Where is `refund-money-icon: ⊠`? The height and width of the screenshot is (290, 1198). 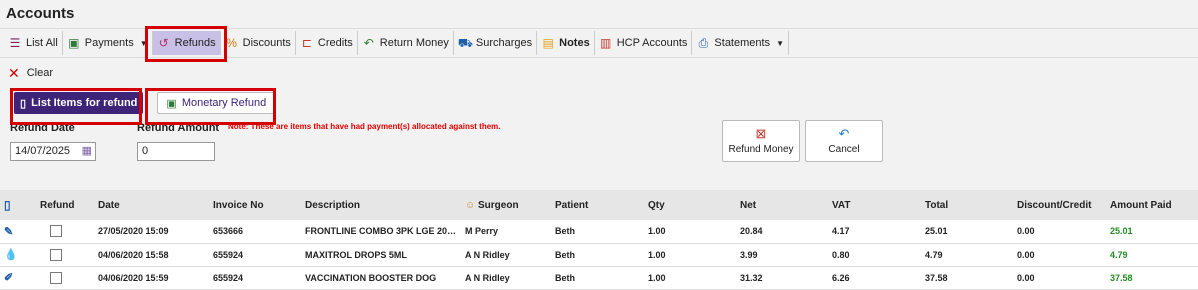
refund-money-icon: ⊠ is located at coordinates (761, 133).